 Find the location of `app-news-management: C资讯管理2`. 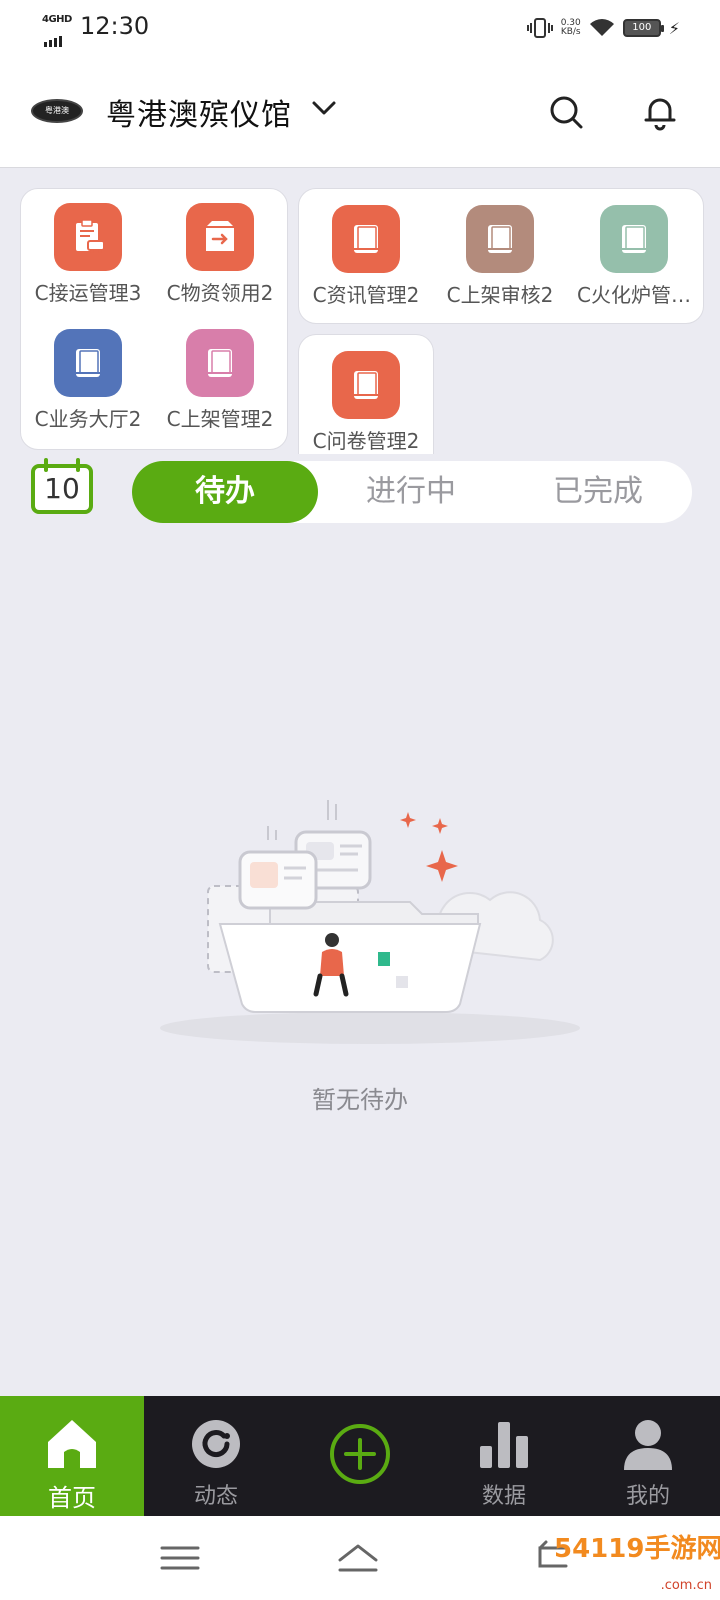

app-news-management: C资讯管理2 is located at coordinates (366, 263).